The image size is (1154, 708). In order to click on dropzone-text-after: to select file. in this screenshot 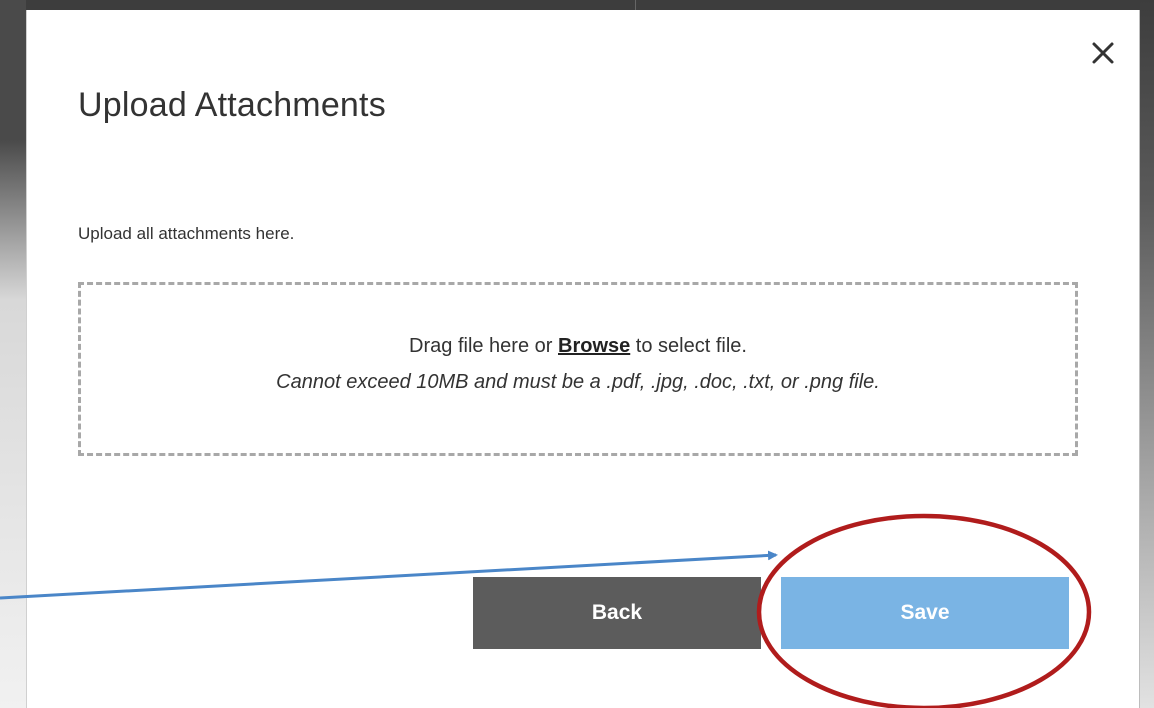, I will do `click(688, 346)`.